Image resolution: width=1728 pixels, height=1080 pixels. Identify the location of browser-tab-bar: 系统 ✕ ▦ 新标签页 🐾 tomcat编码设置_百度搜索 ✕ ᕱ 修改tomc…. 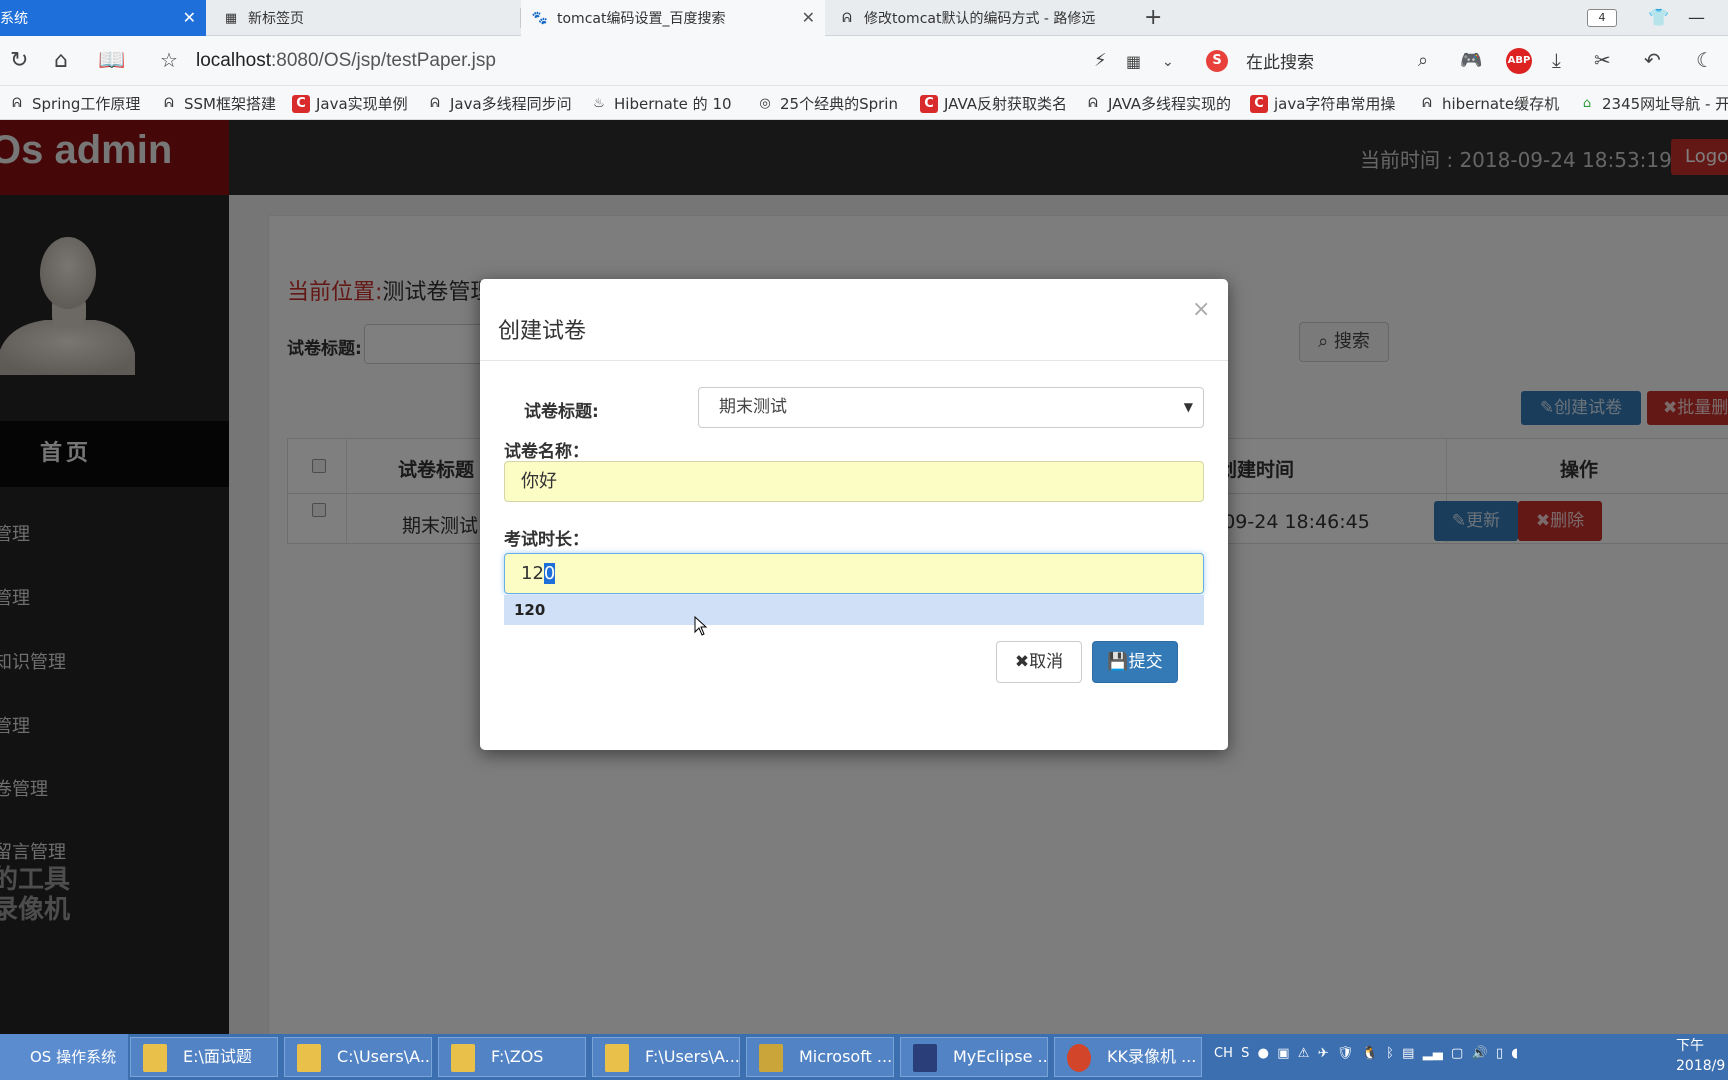
(864, 18).